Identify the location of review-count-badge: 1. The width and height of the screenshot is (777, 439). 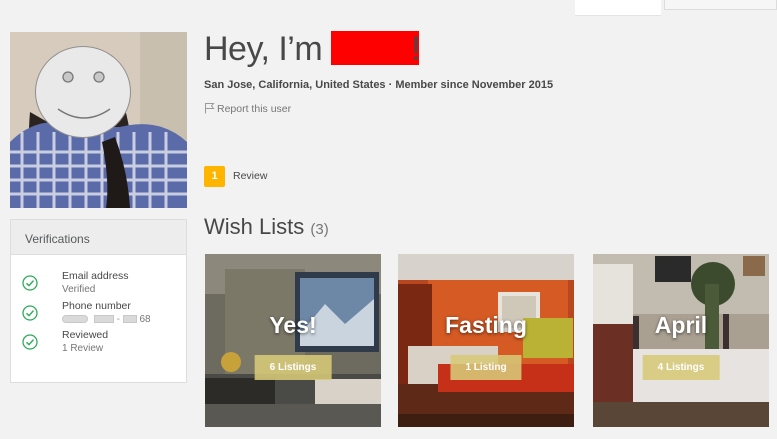
(214, 176).